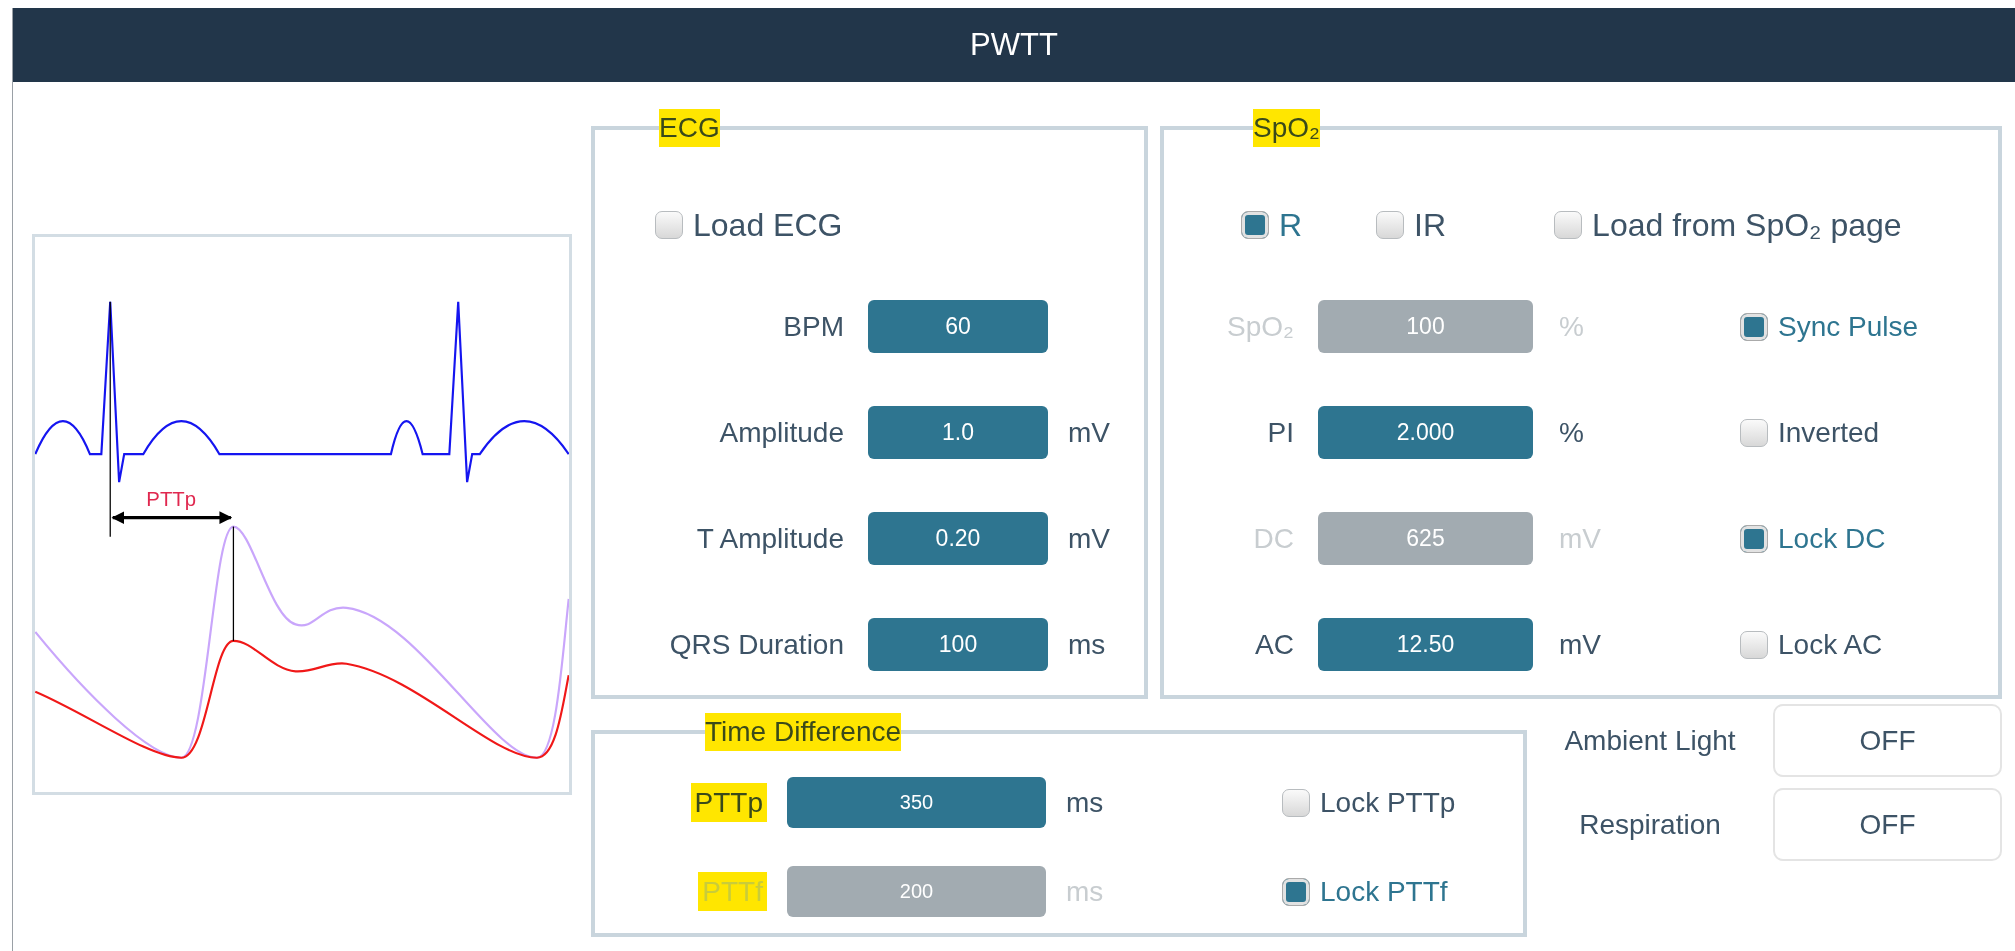  What do you see at coordinates (1388, 802) in the screenshot?
I see `checkbox-label: Lock PTTp` at bounding box center [1388, 802].